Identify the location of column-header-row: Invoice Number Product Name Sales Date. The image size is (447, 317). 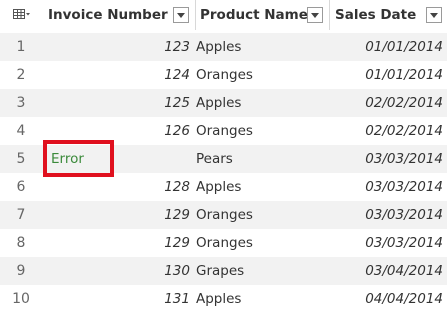
(223, 15).